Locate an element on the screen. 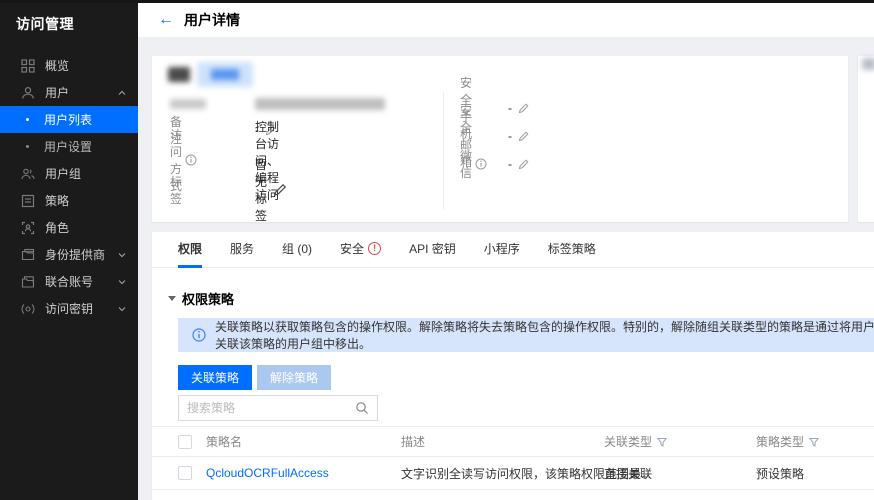 This screenshot has height=500, width=874. tab-tag-policies: 标签策略 is located at coordinates (572, 250).